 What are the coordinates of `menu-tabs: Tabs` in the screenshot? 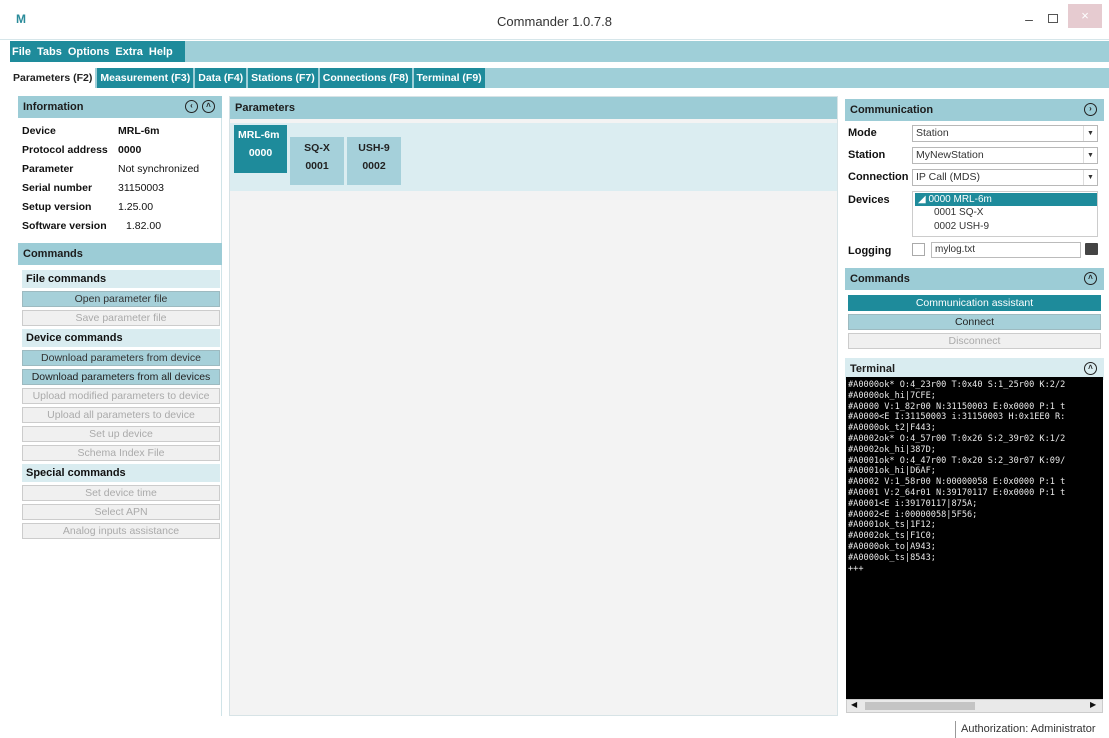 It's located at (49, 52).